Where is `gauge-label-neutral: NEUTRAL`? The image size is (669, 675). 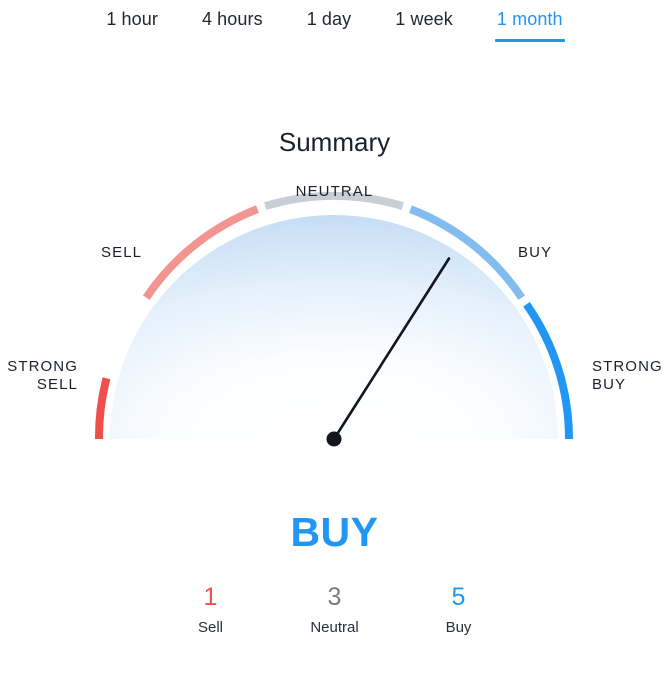
gauge-label-neutral: NEUTRAL is located at coordinates (334, 191).